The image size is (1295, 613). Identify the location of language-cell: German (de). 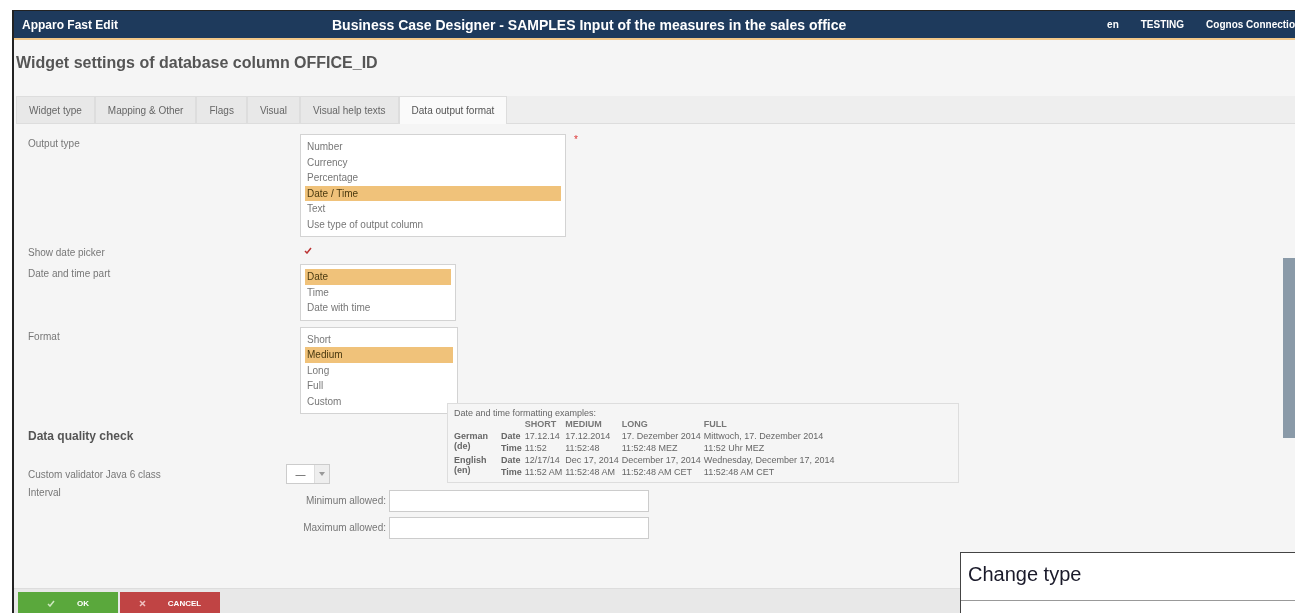
(477, 442).